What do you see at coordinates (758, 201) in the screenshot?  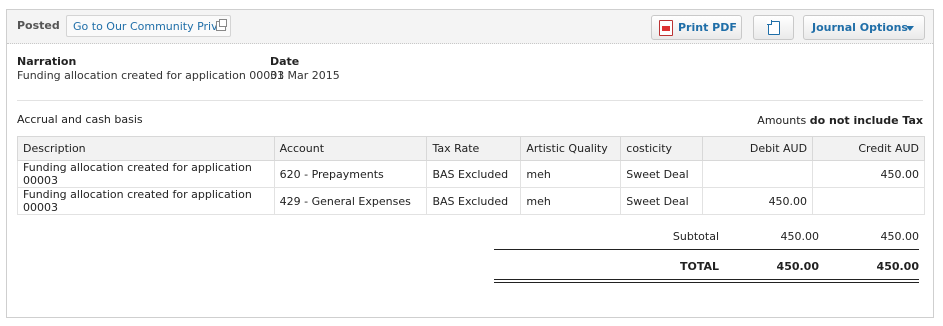 I see `cell-debit: 450.00` at bounding box center [758, 201].